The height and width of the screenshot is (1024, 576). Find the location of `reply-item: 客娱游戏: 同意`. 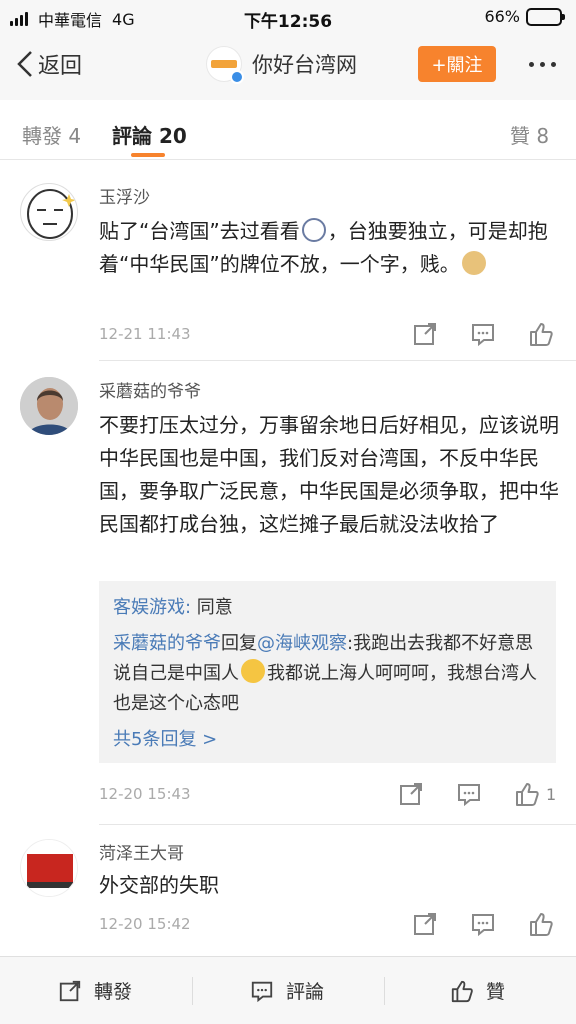

reply-item: 客娱游戏: 同意 is located at coordinates (327, 608).